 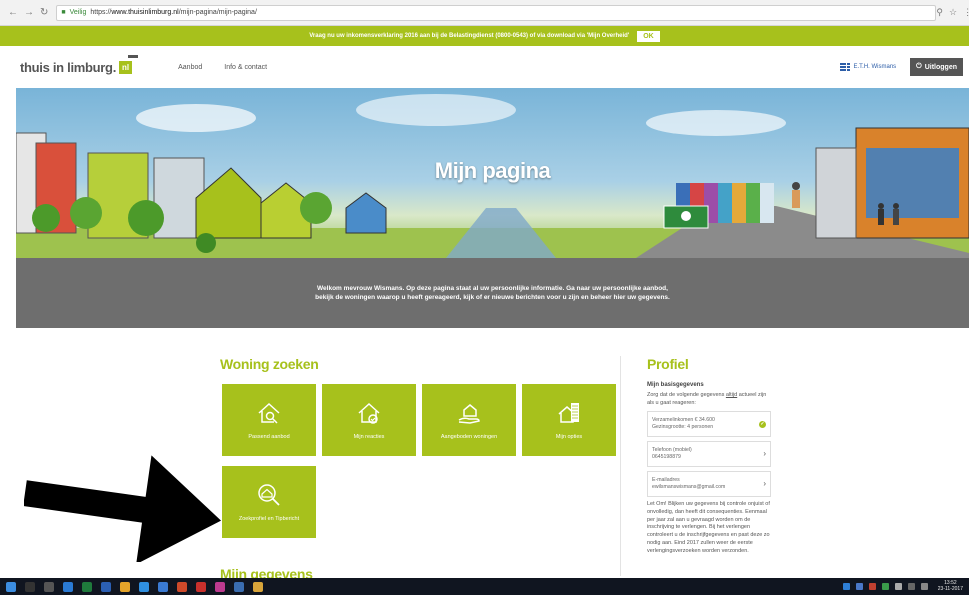 I want to click on store-icon, so click(x=163, y=586).